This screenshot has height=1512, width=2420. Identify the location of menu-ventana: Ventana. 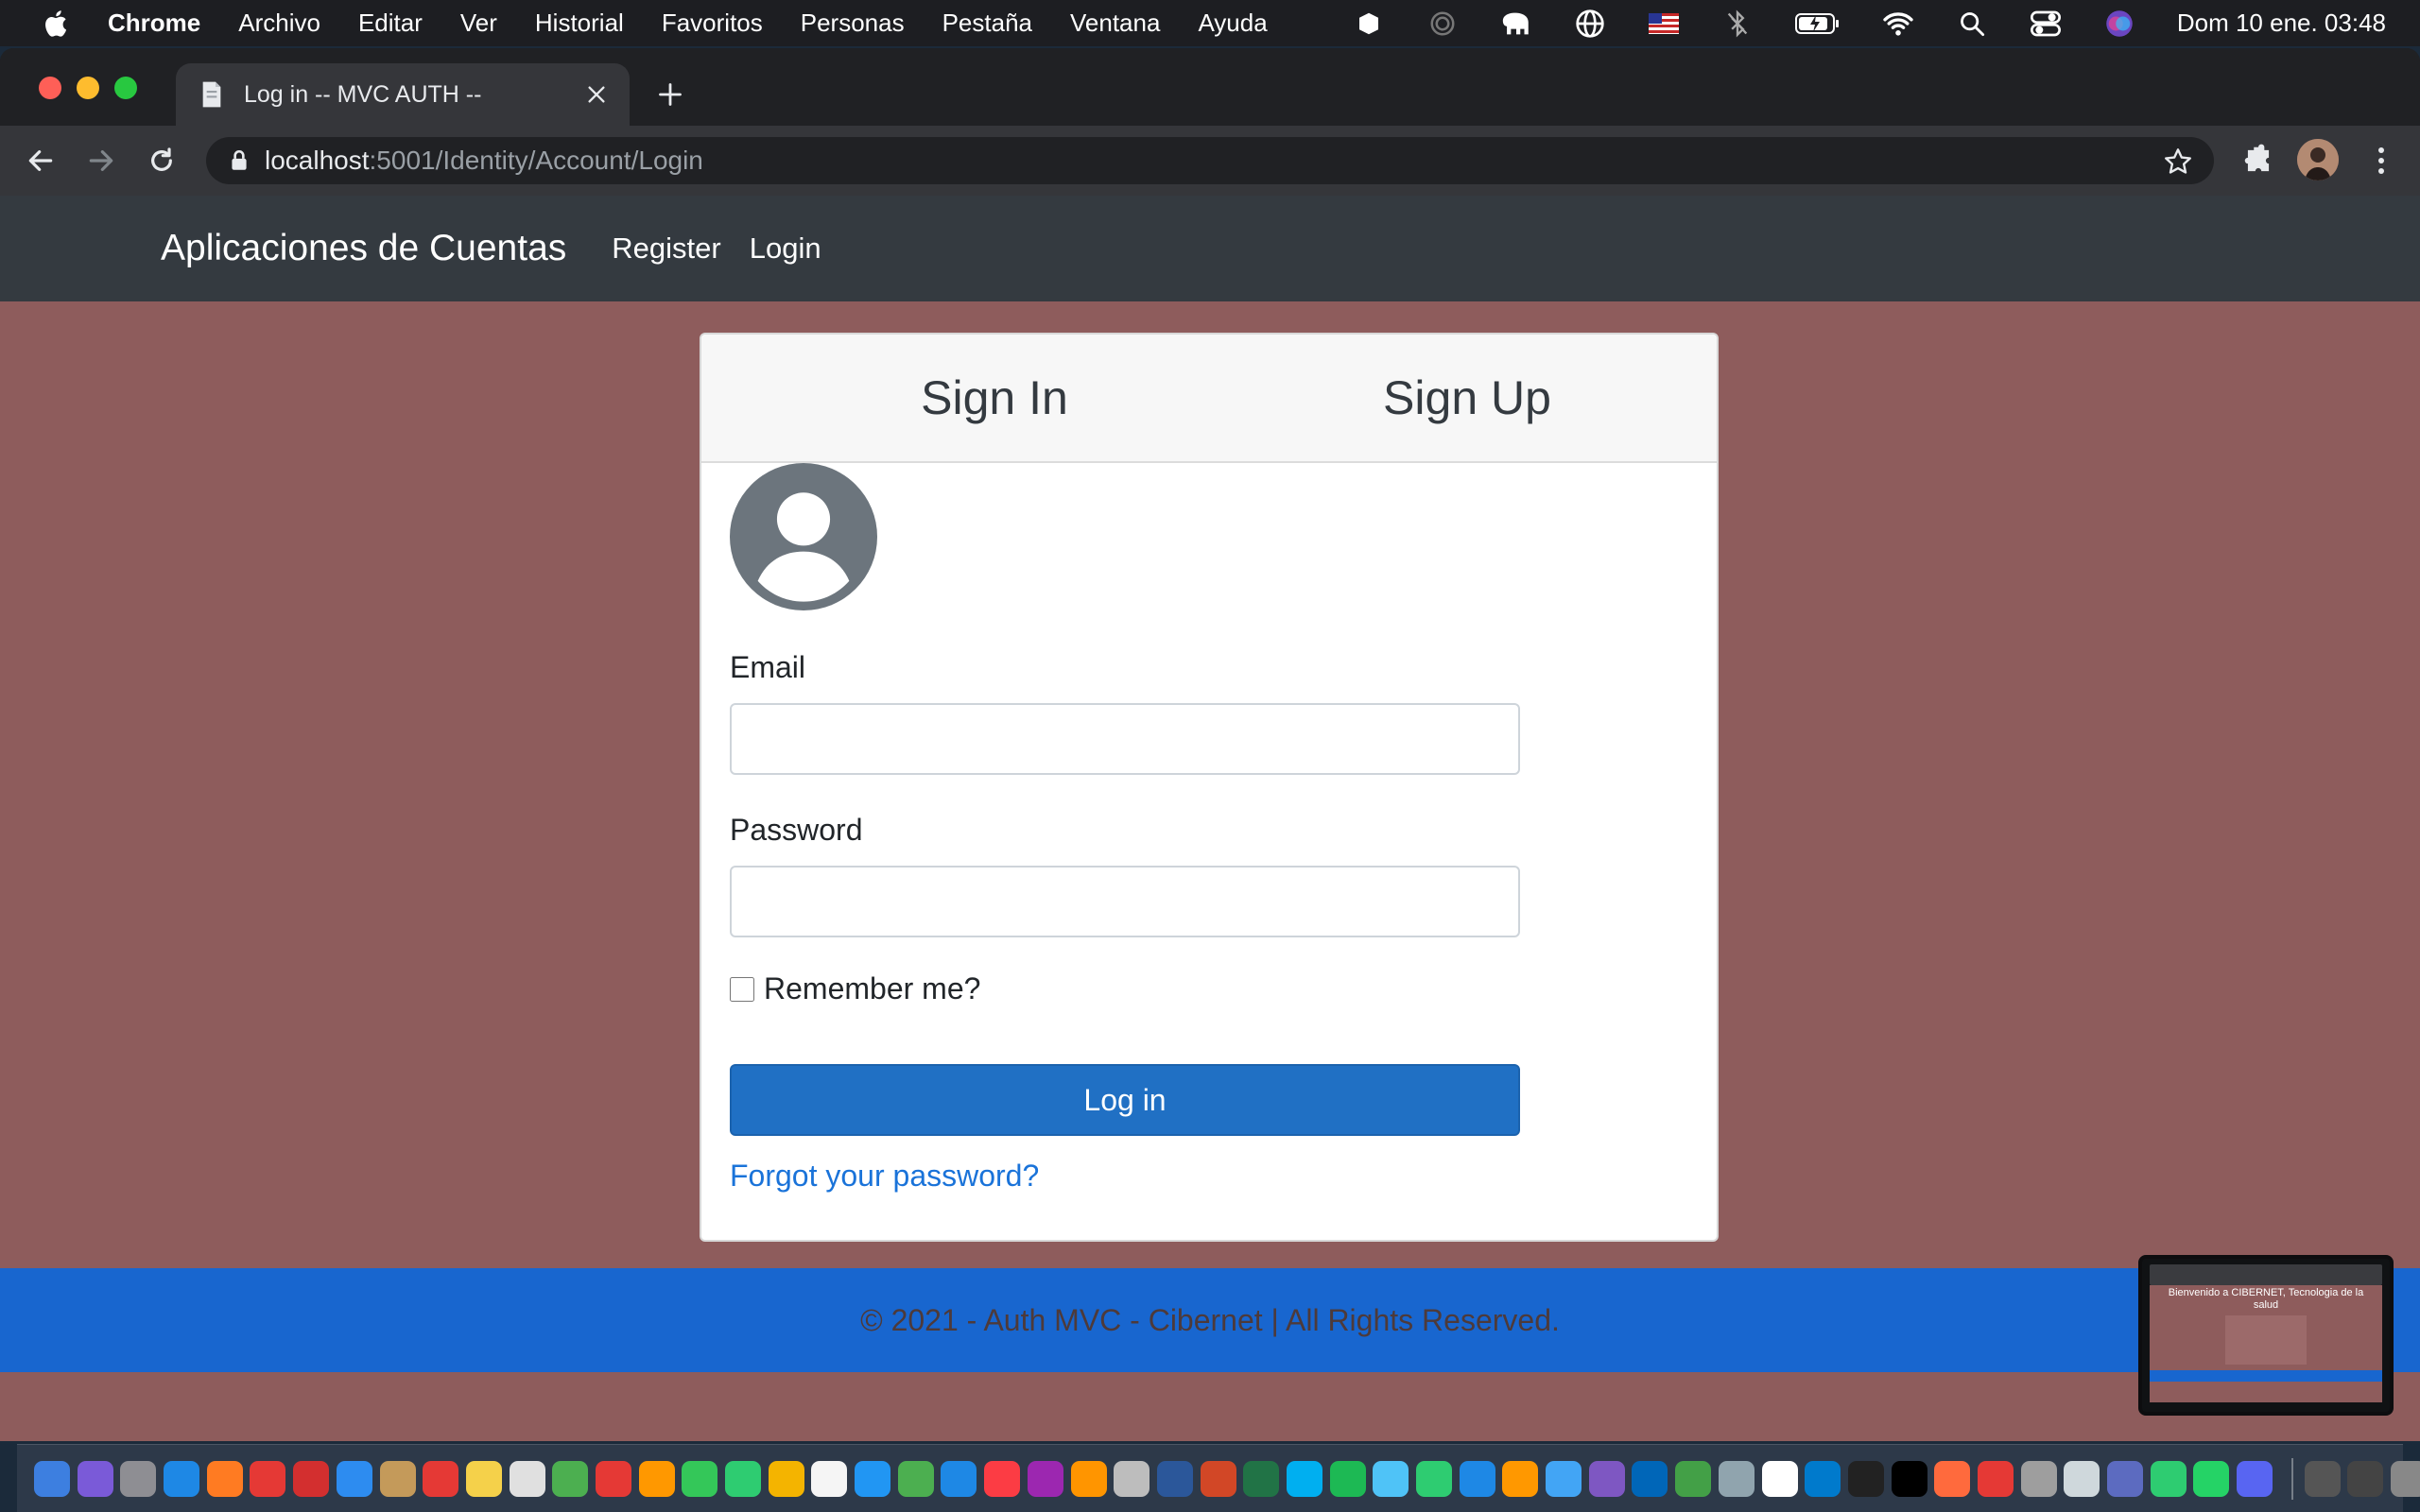
(1115, 23).